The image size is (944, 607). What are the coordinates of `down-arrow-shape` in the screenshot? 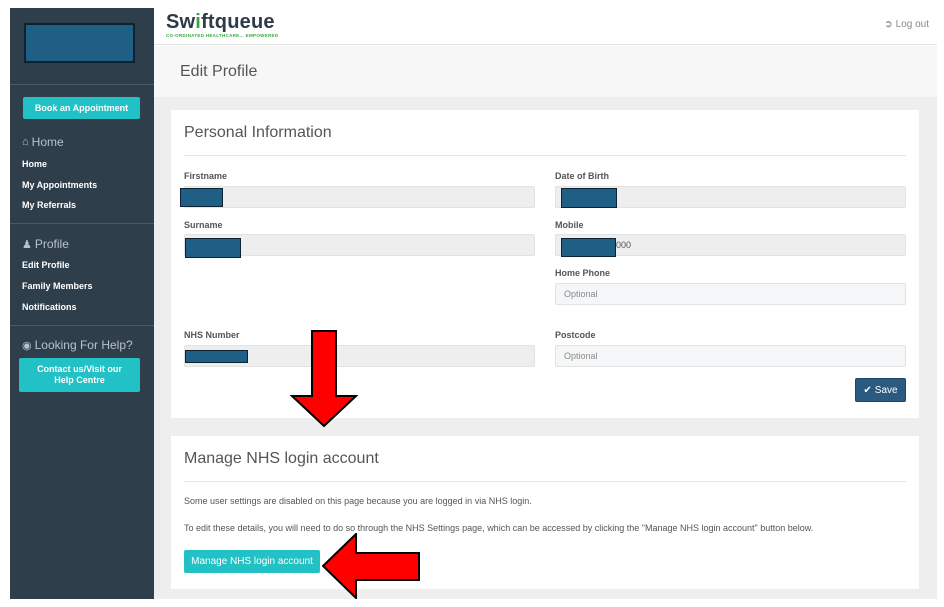 It's located at (324, 379).